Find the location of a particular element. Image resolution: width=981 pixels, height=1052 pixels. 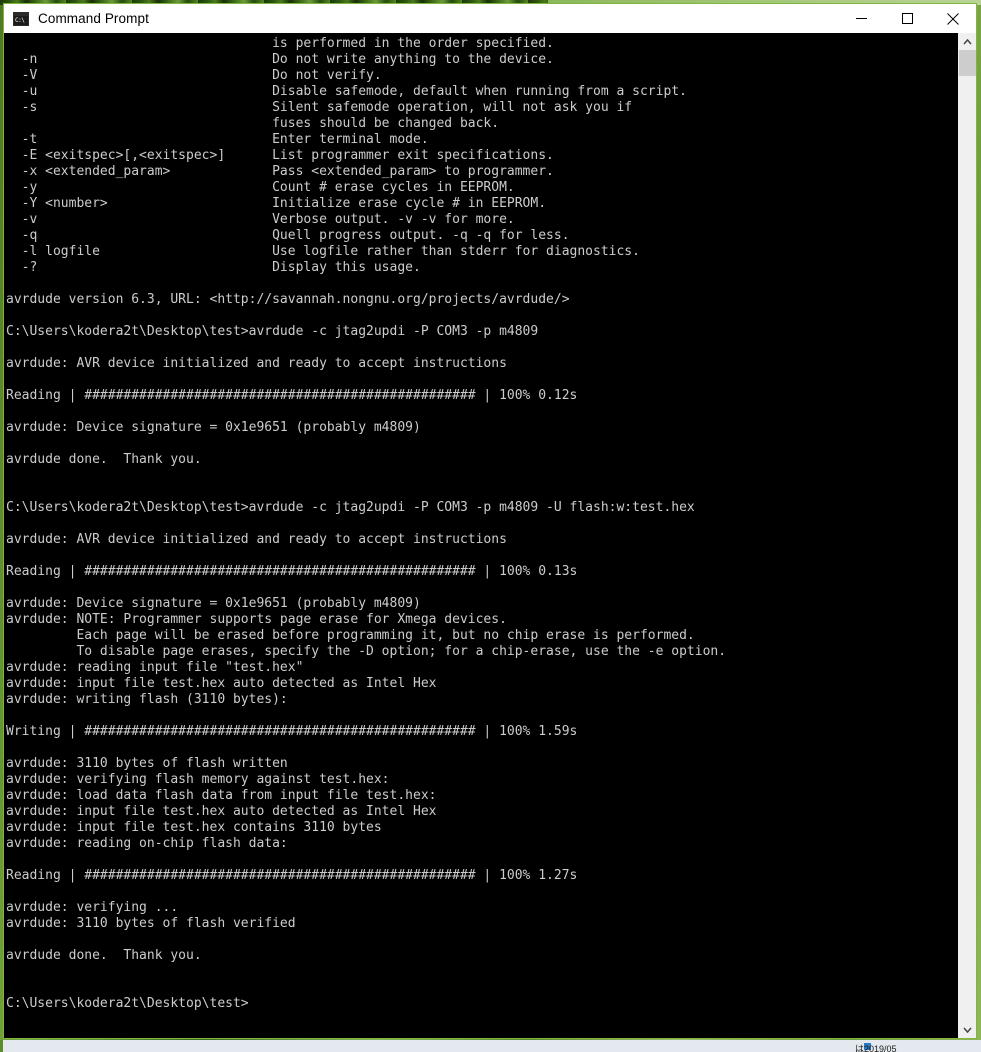

scroll-down-button is located at coordinates (967, 1029).